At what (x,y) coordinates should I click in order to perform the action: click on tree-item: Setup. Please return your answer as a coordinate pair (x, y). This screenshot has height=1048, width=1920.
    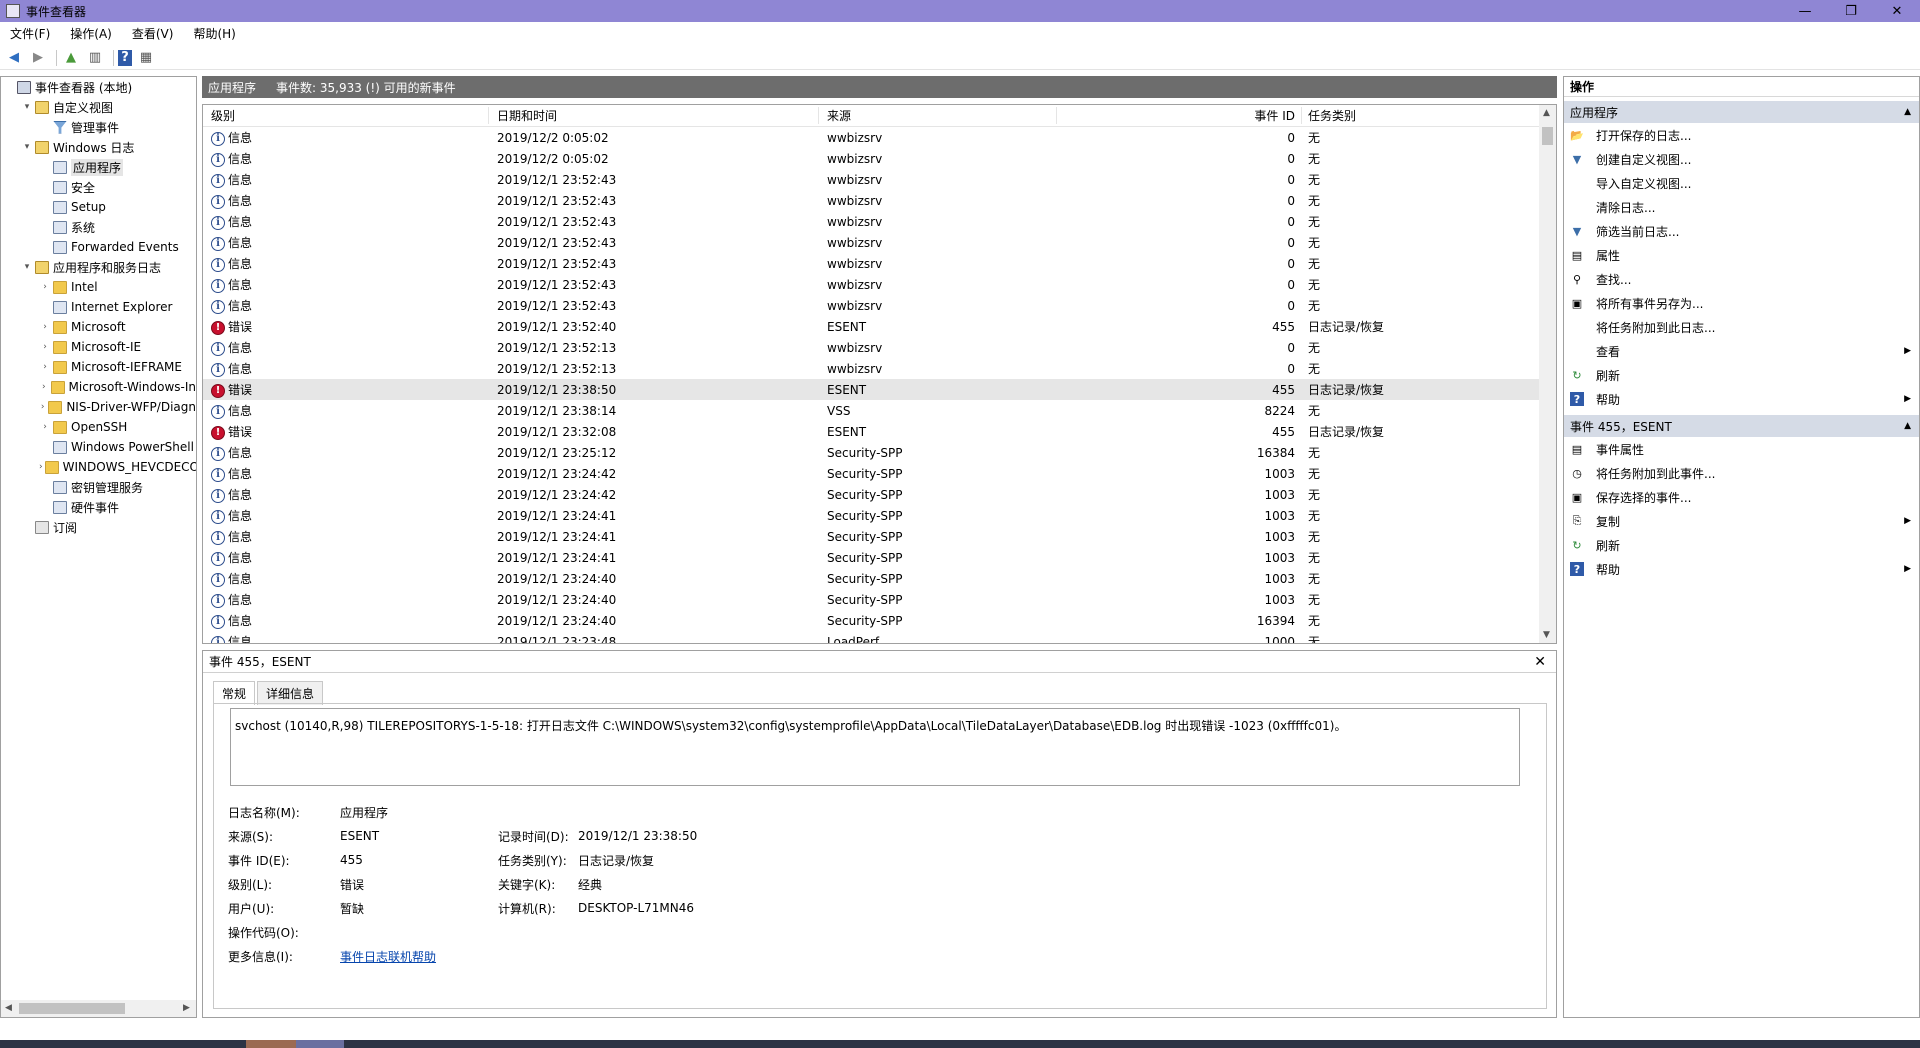
    Looking at the image, I should click on (98, 207).